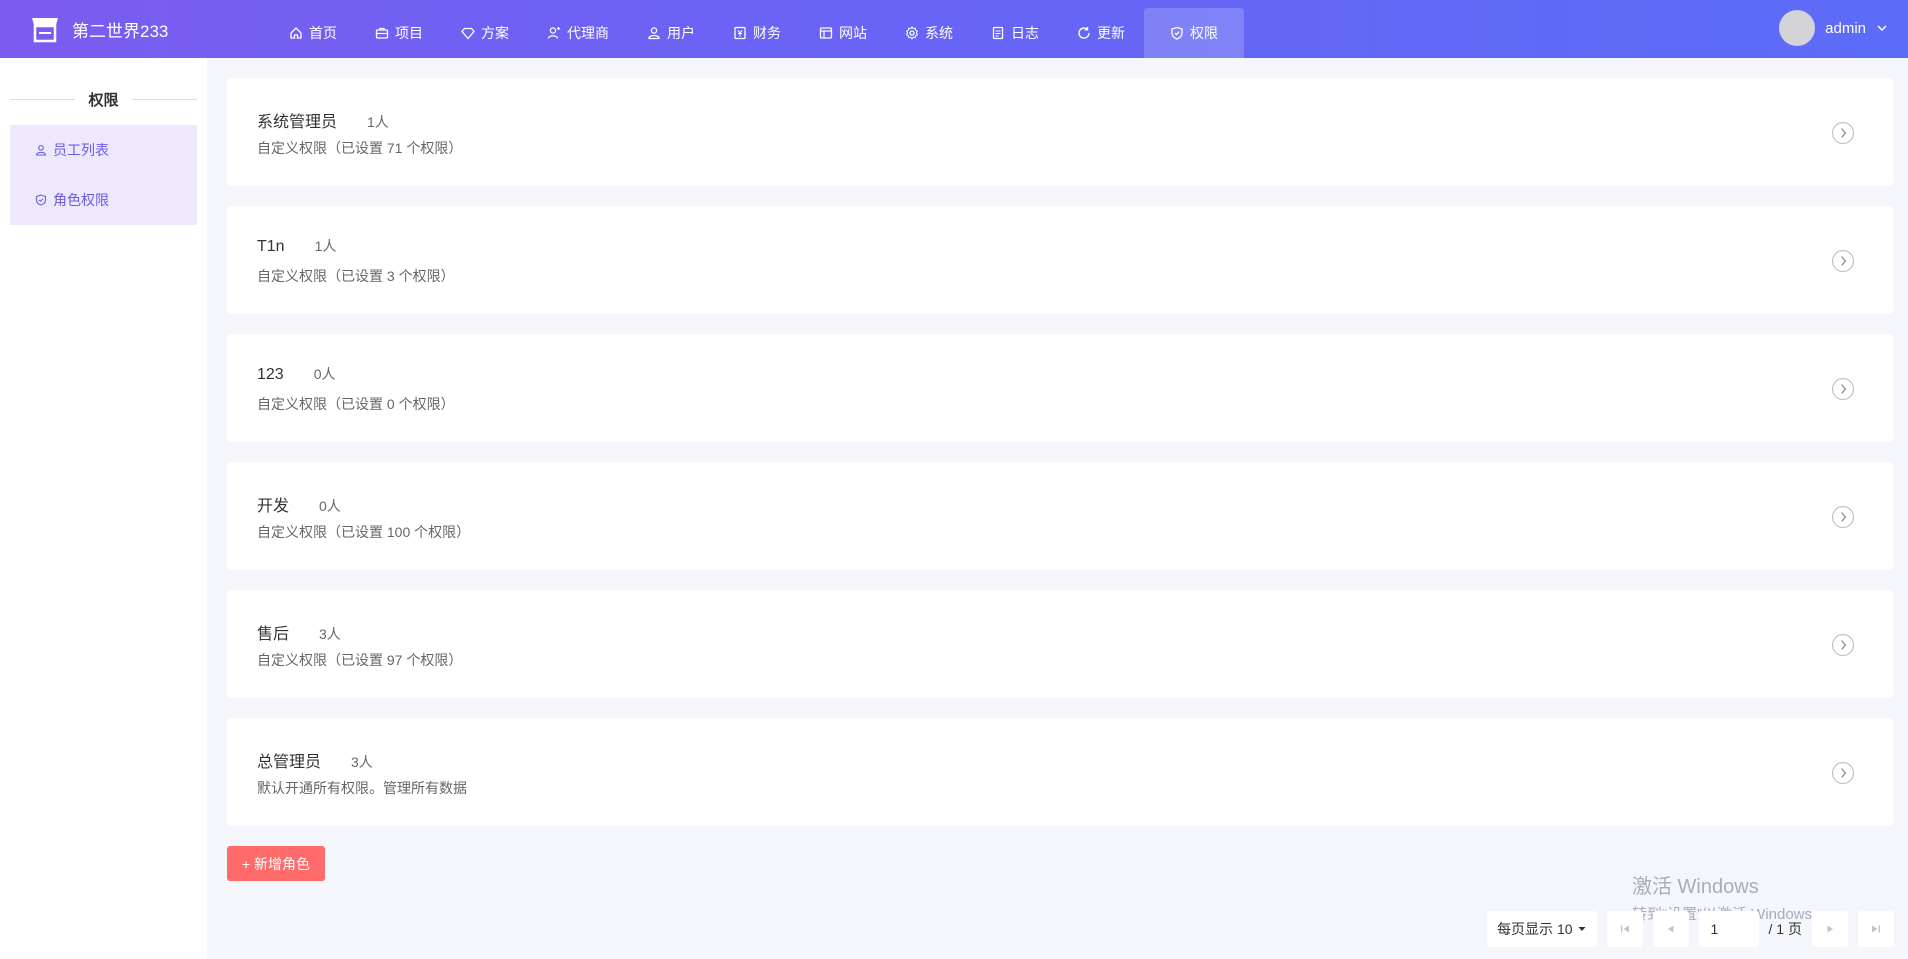 This screenshot has height=959, width=1908. Describe the element at coordinates (468, 33) in the screenshot. I see `diamond-icon` at that location.